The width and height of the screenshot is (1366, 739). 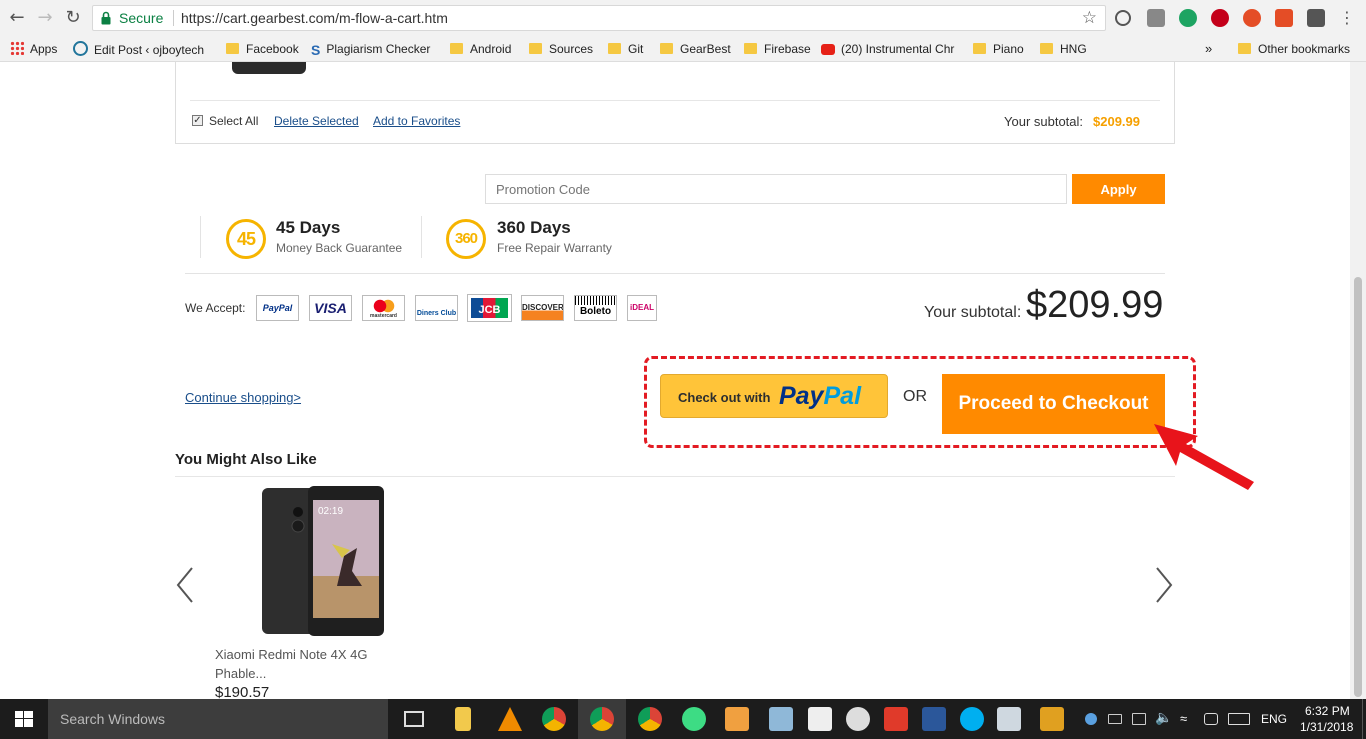 I want to click on carousel-next-icon, so click(x=1164, y=585).